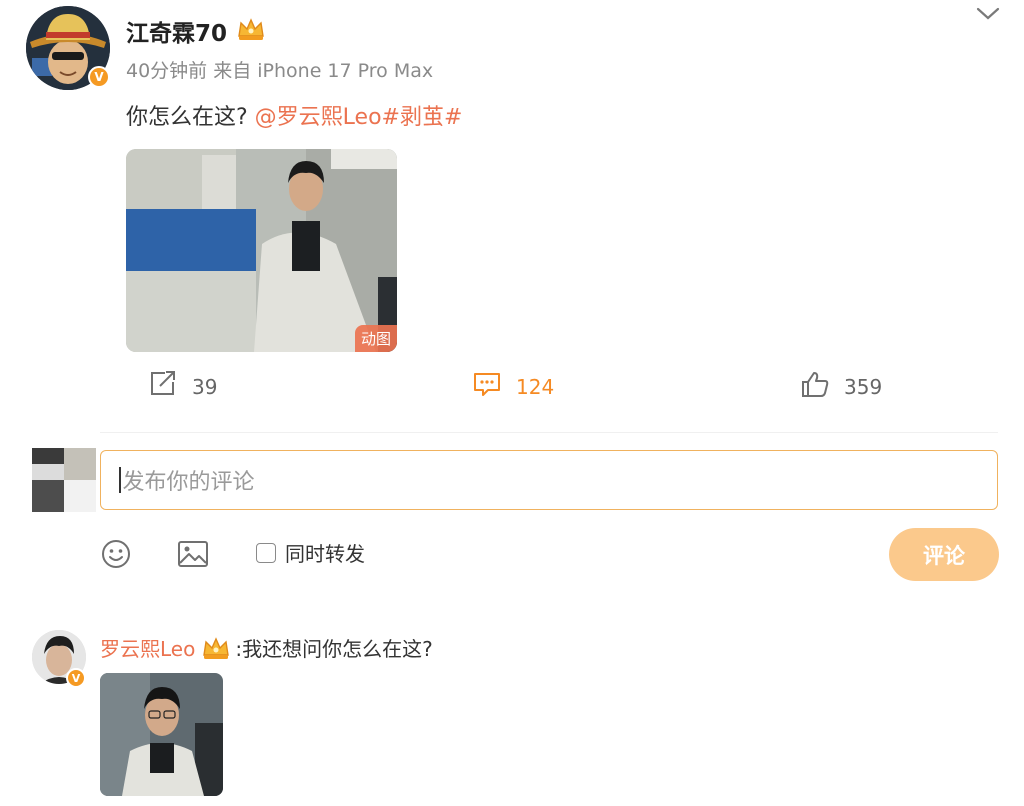  What do you see at coordinates (116, 556) in the screenshot?
I see `emoji-icon` at bounding box center [116, 556].